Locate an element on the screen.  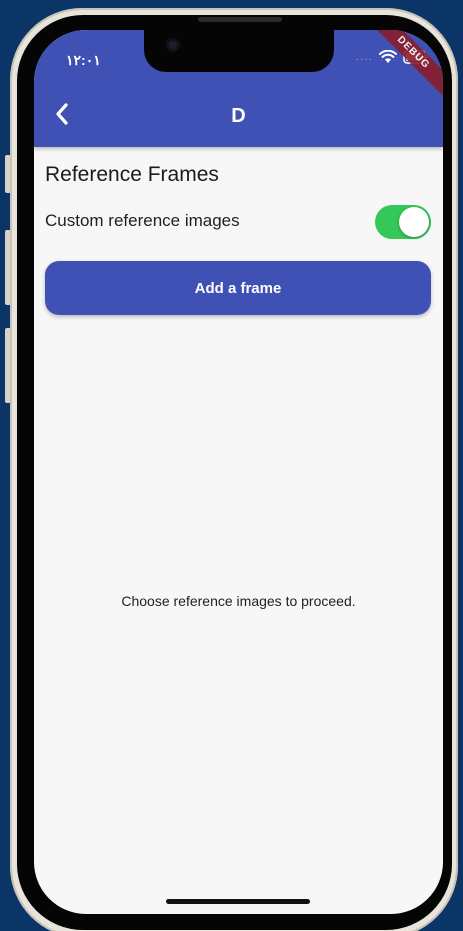
add-frame-button: Add a frame is located at coordinates (238, 288).